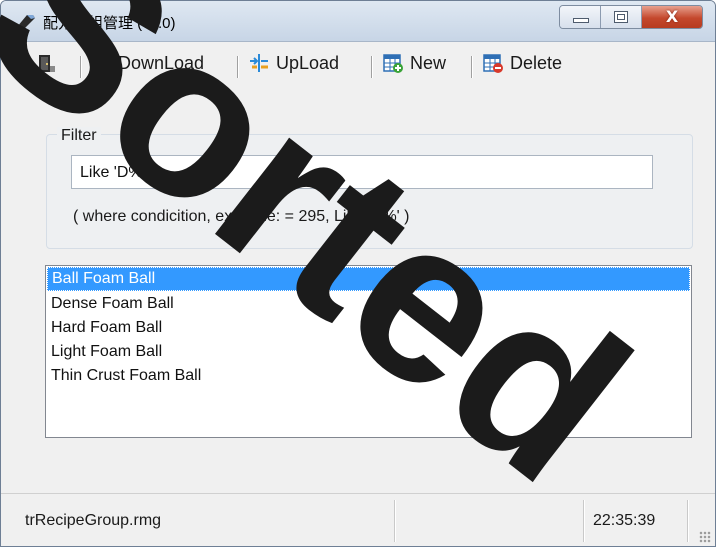 The height and width of the screenshot is (547, 716). Describe the element at coordinates (368, 376) in the screenshot. I see `list-item: Thin Crust Foam Ball` at that location.